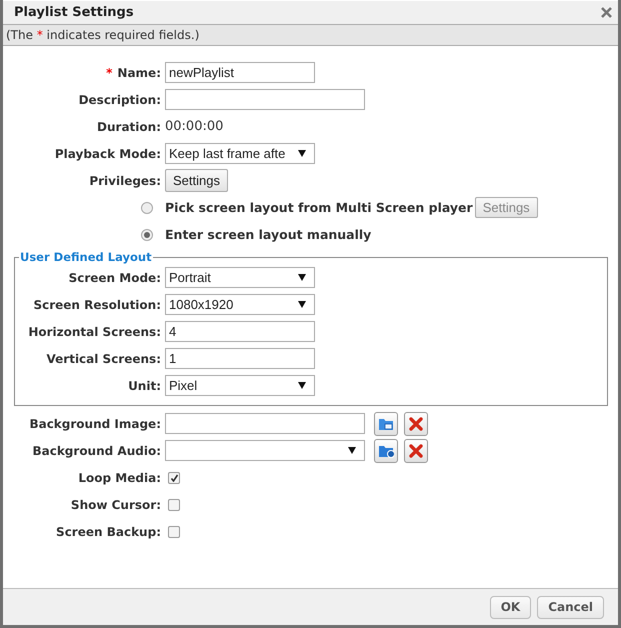  What do you see at coordinates (129, 127) in the screenshot?
I see `field-label: Duration:` at bounding box center [129, 127].